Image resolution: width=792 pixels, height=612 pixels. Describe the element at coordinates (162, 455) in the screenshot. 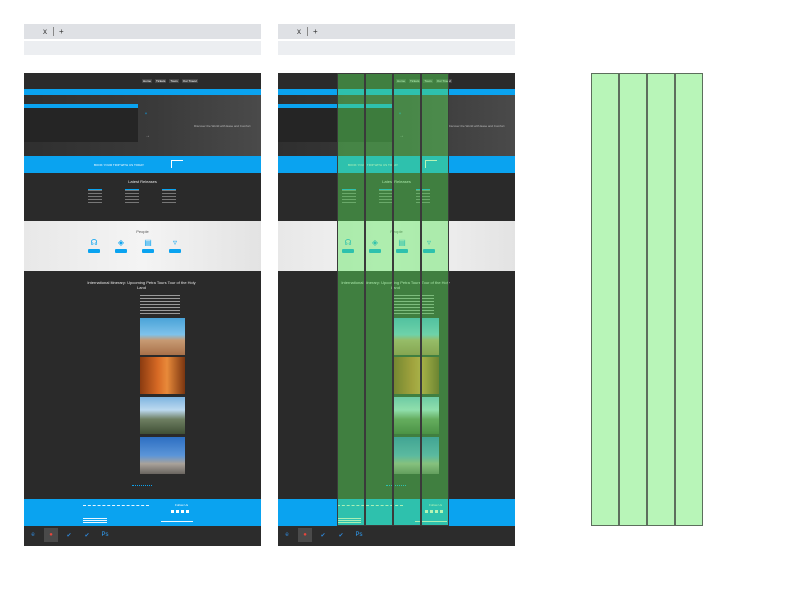

I see `photo-jerusalem-dome` at that location.